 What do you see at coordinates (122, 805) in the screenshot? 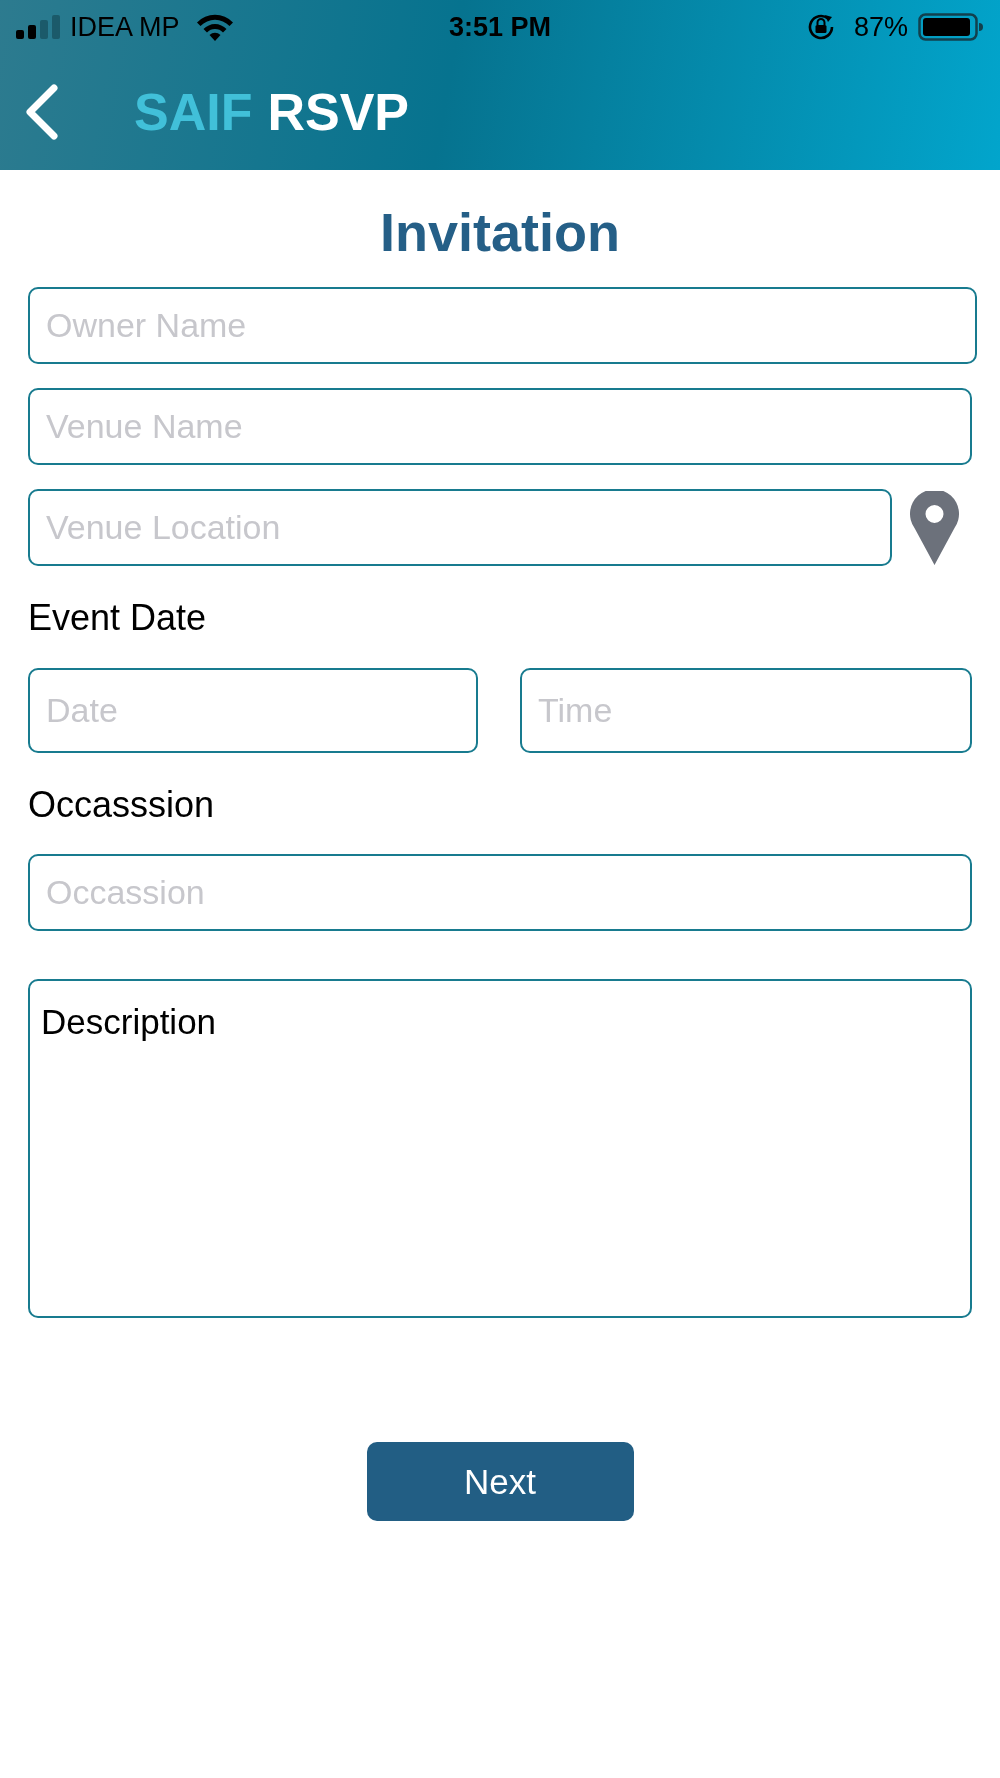
I see `occasion-label: Occasssion` at bounding box center [122, 805].